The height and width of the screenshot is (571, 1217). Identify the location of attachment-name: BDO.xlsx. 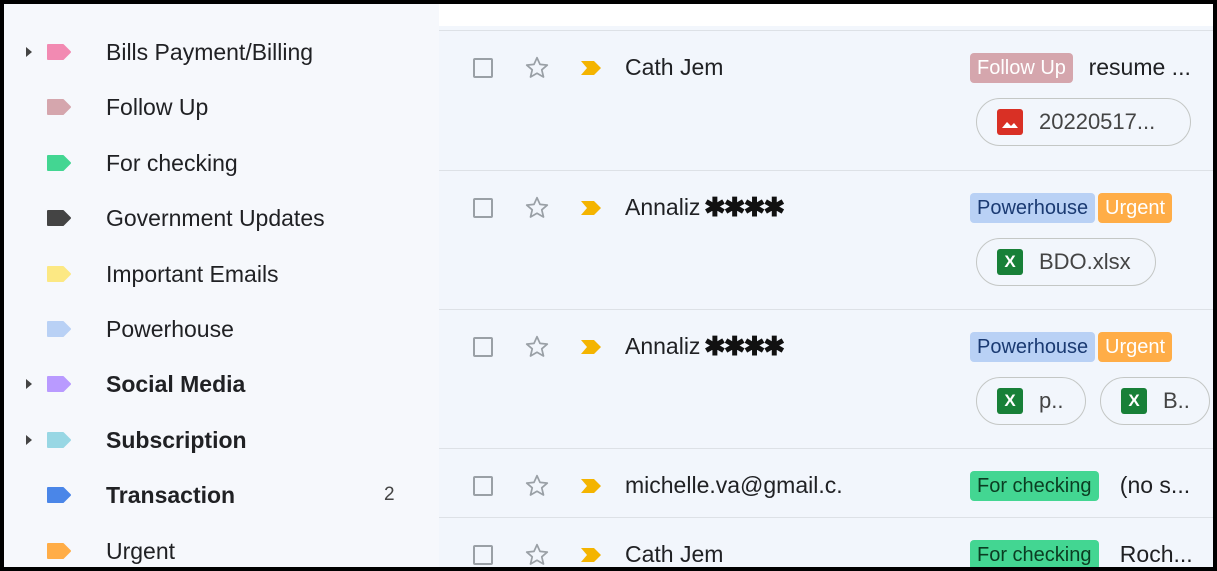
(1085, 261).